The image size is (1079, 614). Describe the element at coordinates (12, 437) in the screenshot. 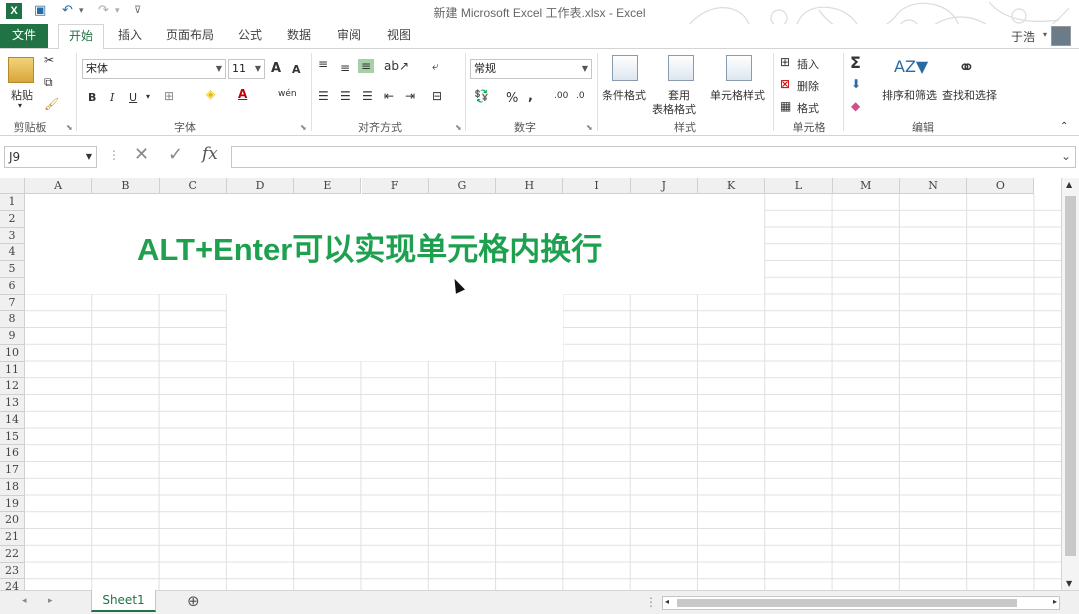

I see `row-header: 15` at that location.